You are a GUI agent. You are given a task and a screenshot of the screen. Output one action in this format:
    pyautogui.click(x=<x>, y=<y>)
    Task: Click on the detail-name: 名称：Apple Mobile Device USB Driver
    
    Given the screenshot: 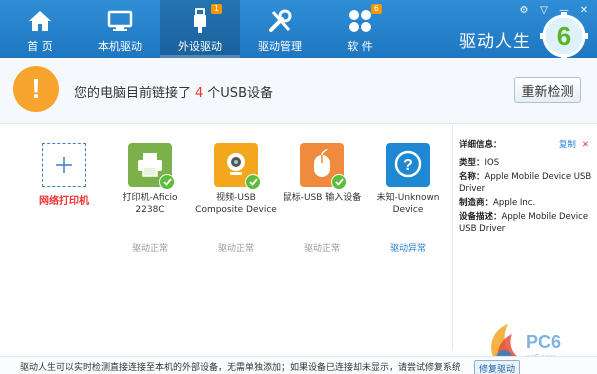 What is the action you would take?
    pyautogui.click(x=525, y=183)
    